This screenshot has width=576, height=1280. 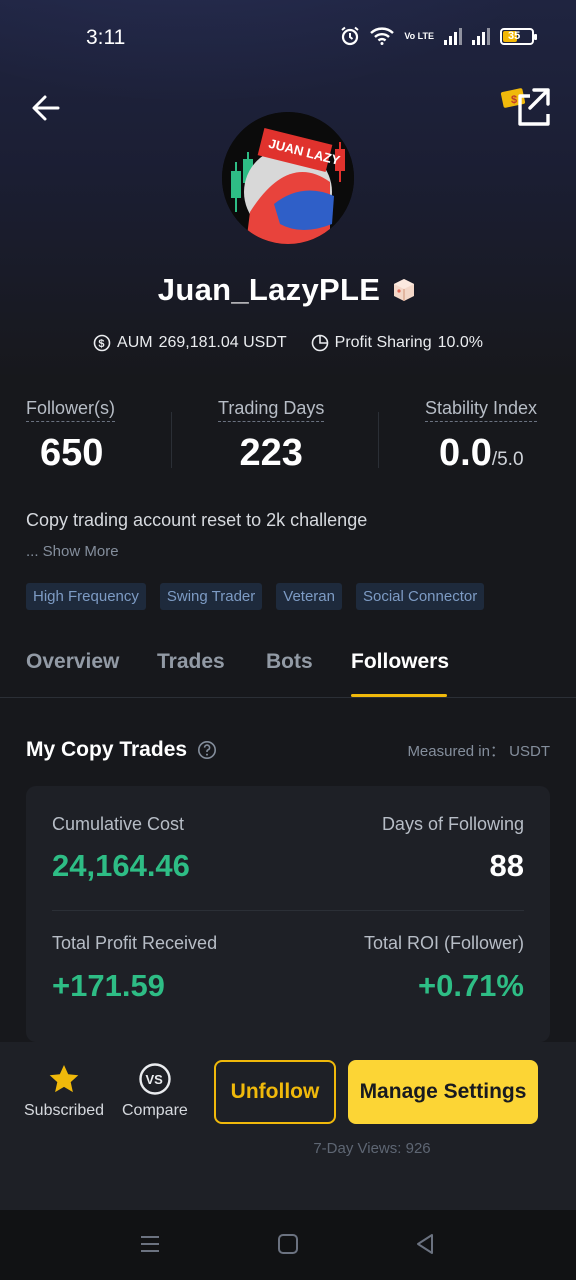 What do you see at coordinates (211, 596) in the screenshot?
I see `tag: Swing Trader` at bounding box center [211, 596].